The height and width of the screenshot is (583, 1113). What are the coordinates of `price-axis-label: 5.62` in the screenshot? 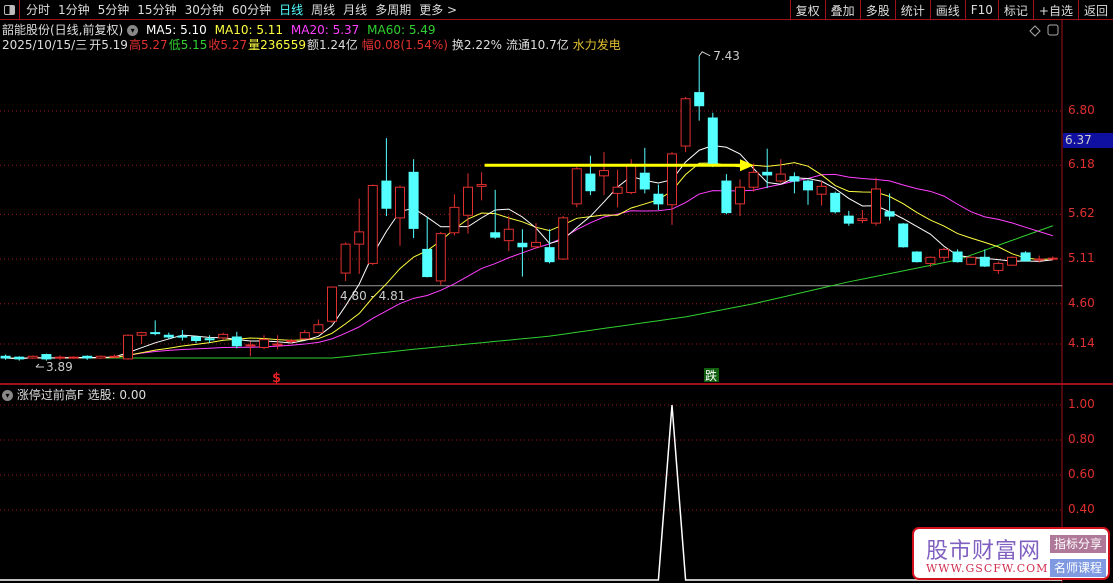 It's located at (1081, 213).